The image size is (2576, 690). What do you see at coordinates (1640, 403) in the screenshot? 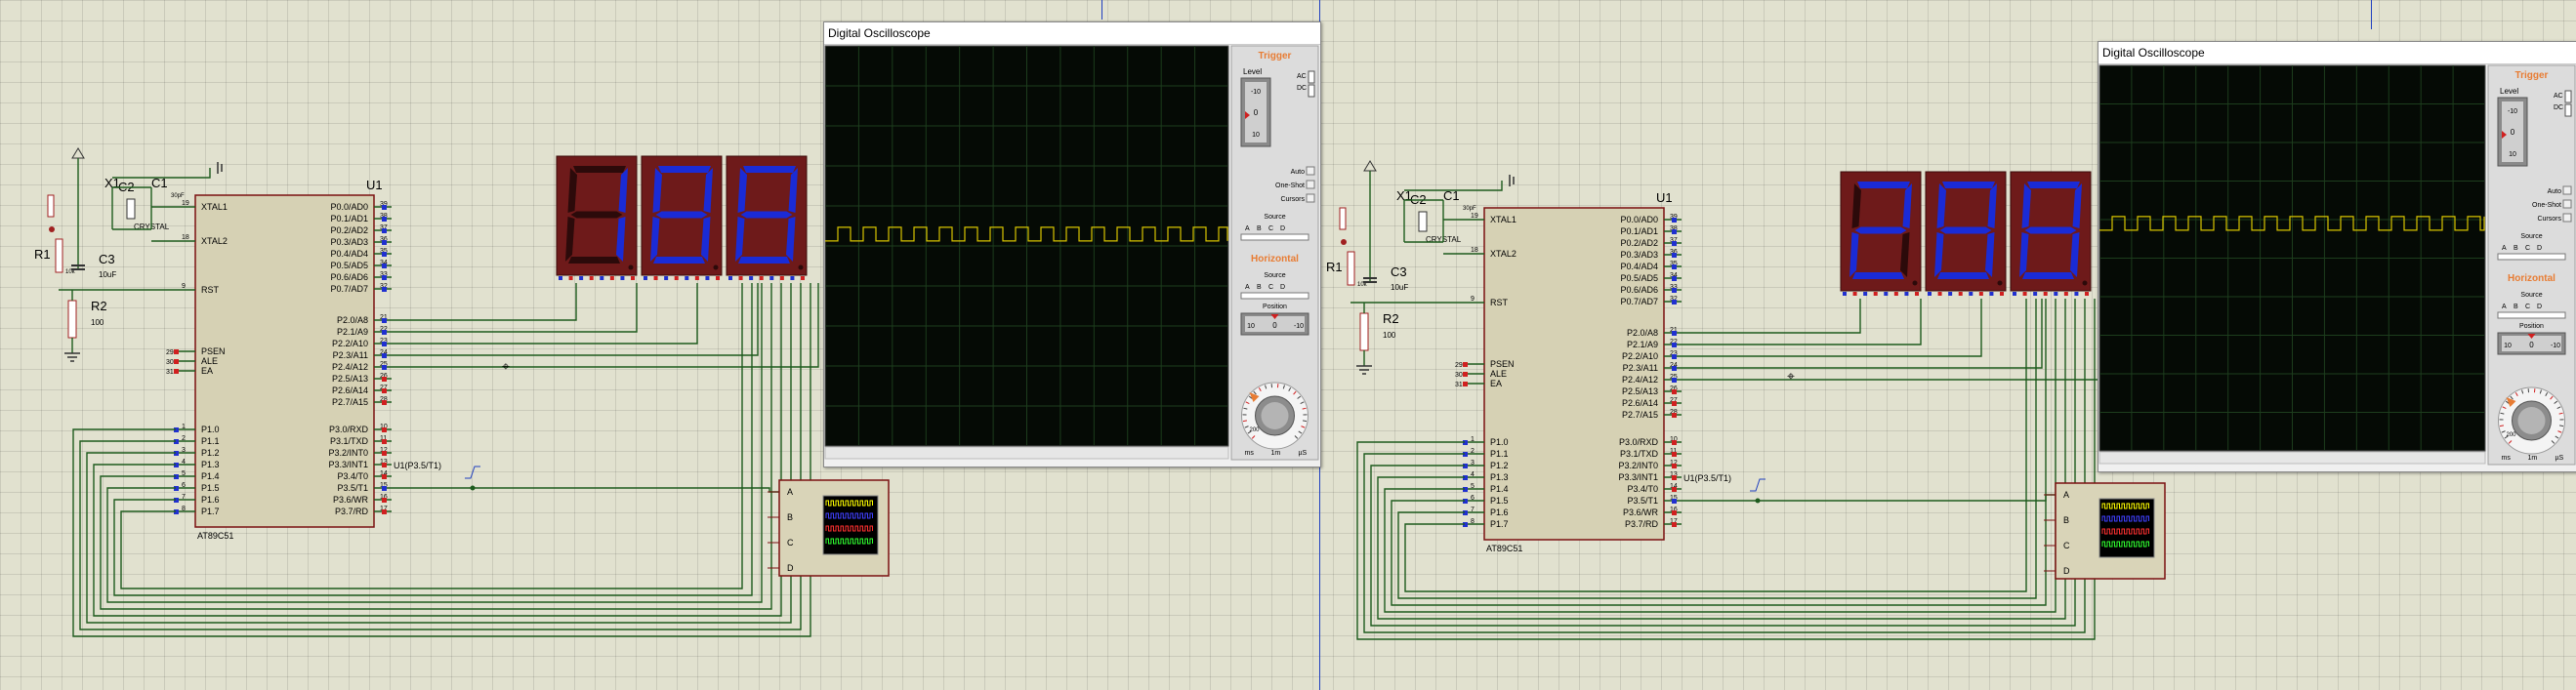
I see `pin-name: P2.6/A14` at bounding box center [1640, 403].